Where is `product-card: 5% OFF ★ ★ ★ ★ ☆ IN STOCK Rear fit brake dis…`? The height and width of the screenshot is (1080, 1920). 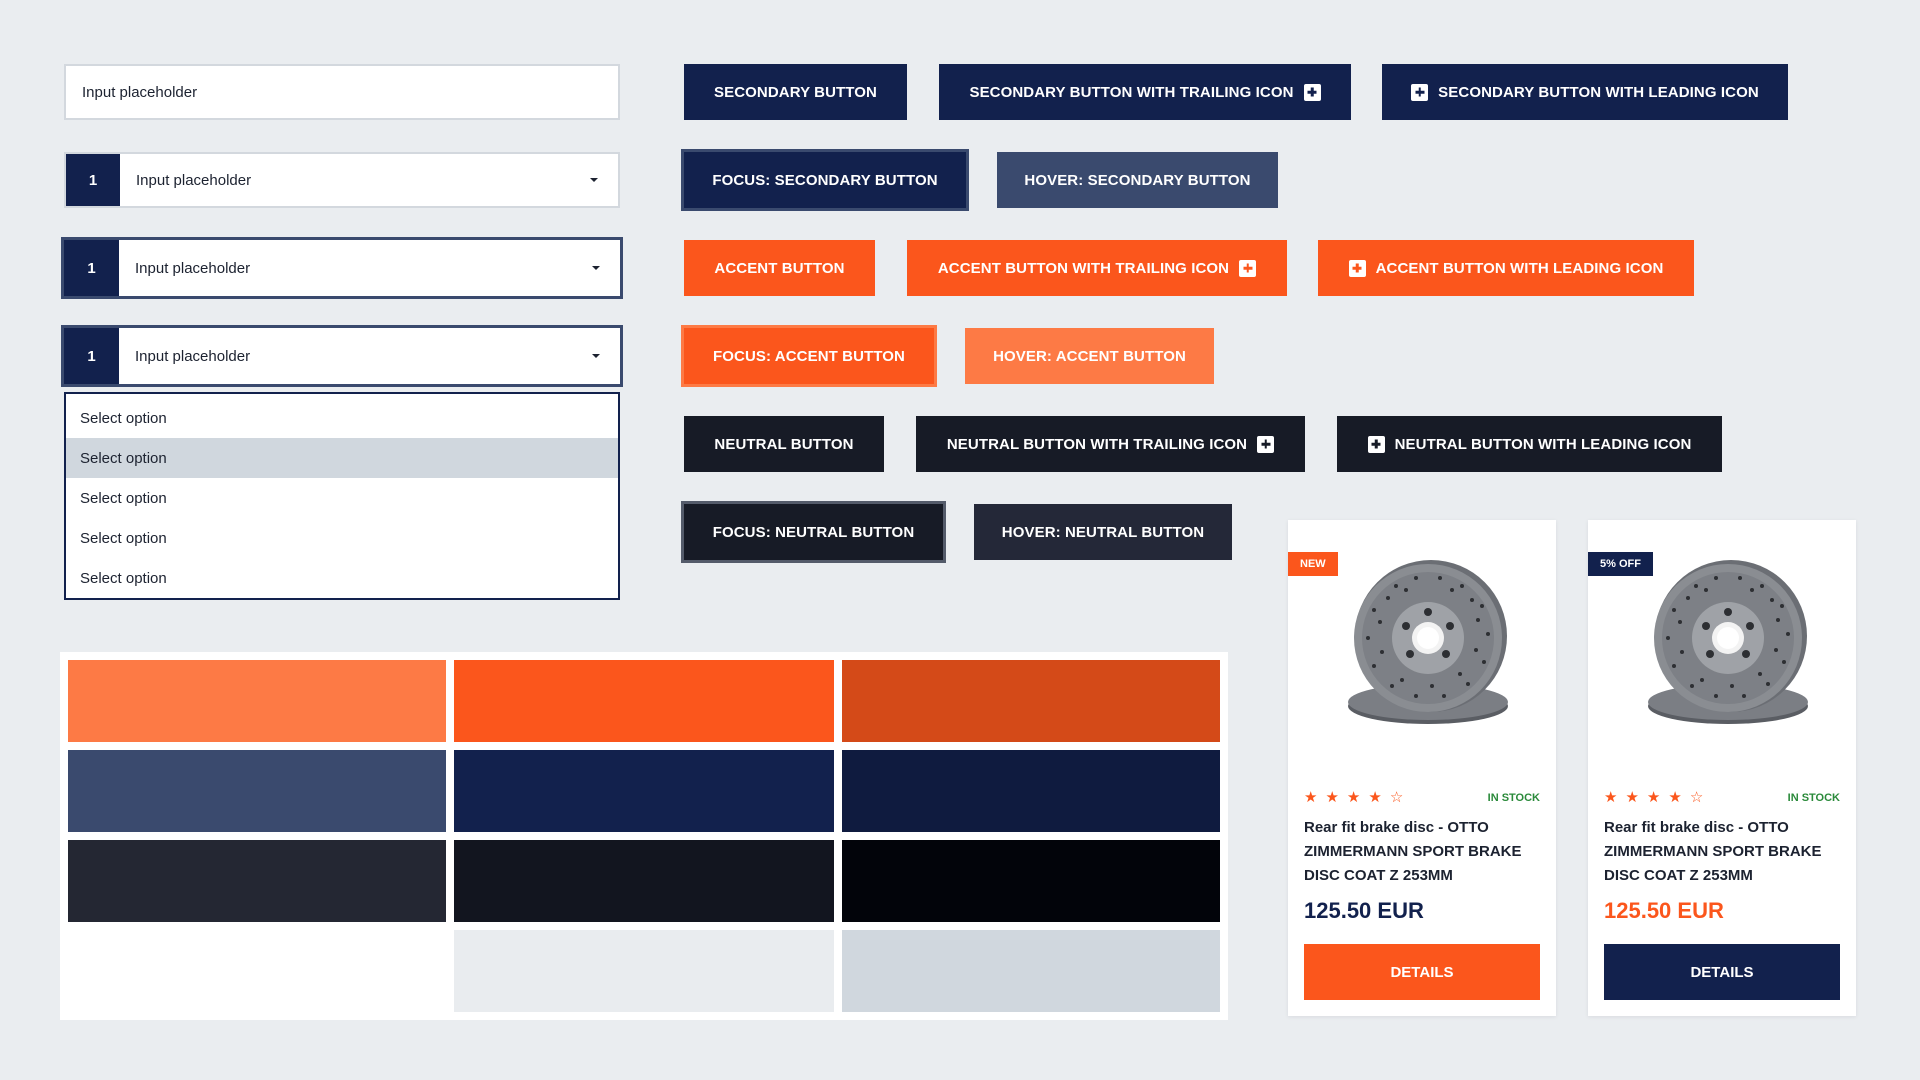 product-card: 5% OFF ★ ★ ★ ★ ☆ IN STOCK Rear fit brake dis… is located at coordinates (1722, 768).